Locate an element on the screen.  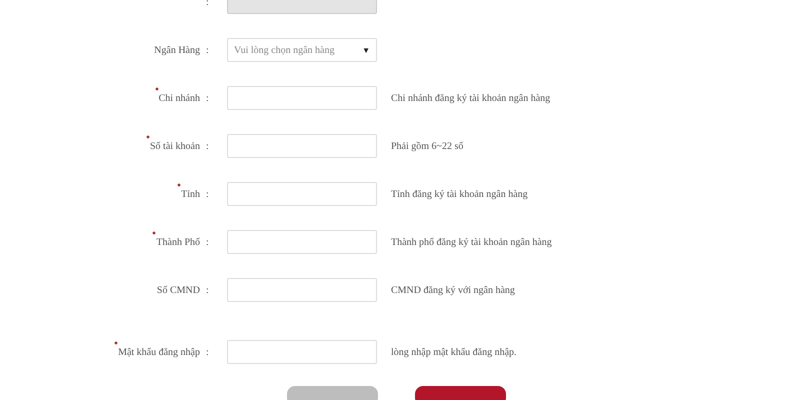
field-label: Số CMND is located at coordinates (178, 290).